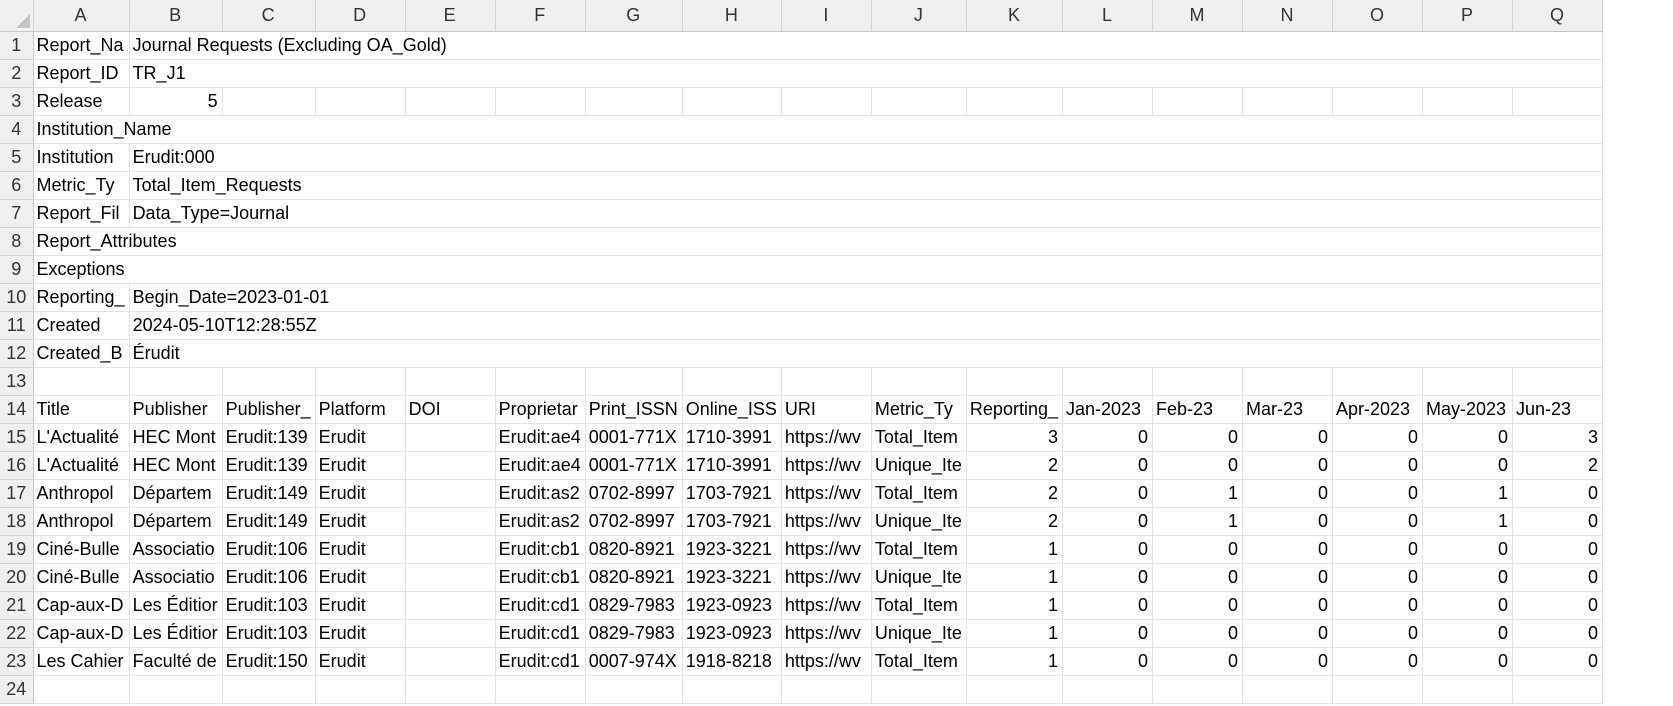 The height and width of the screenshot is (706, 1673). I want to click on cell-i20: https://wv, so click(826, 577).